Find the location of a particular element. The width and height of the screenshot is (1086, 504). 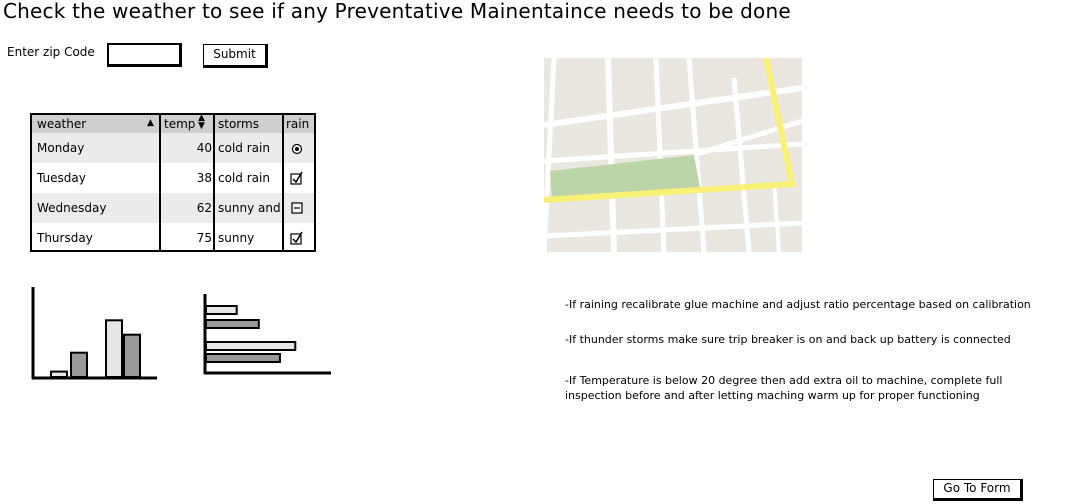

map-view is located at coordinates (673, 155).